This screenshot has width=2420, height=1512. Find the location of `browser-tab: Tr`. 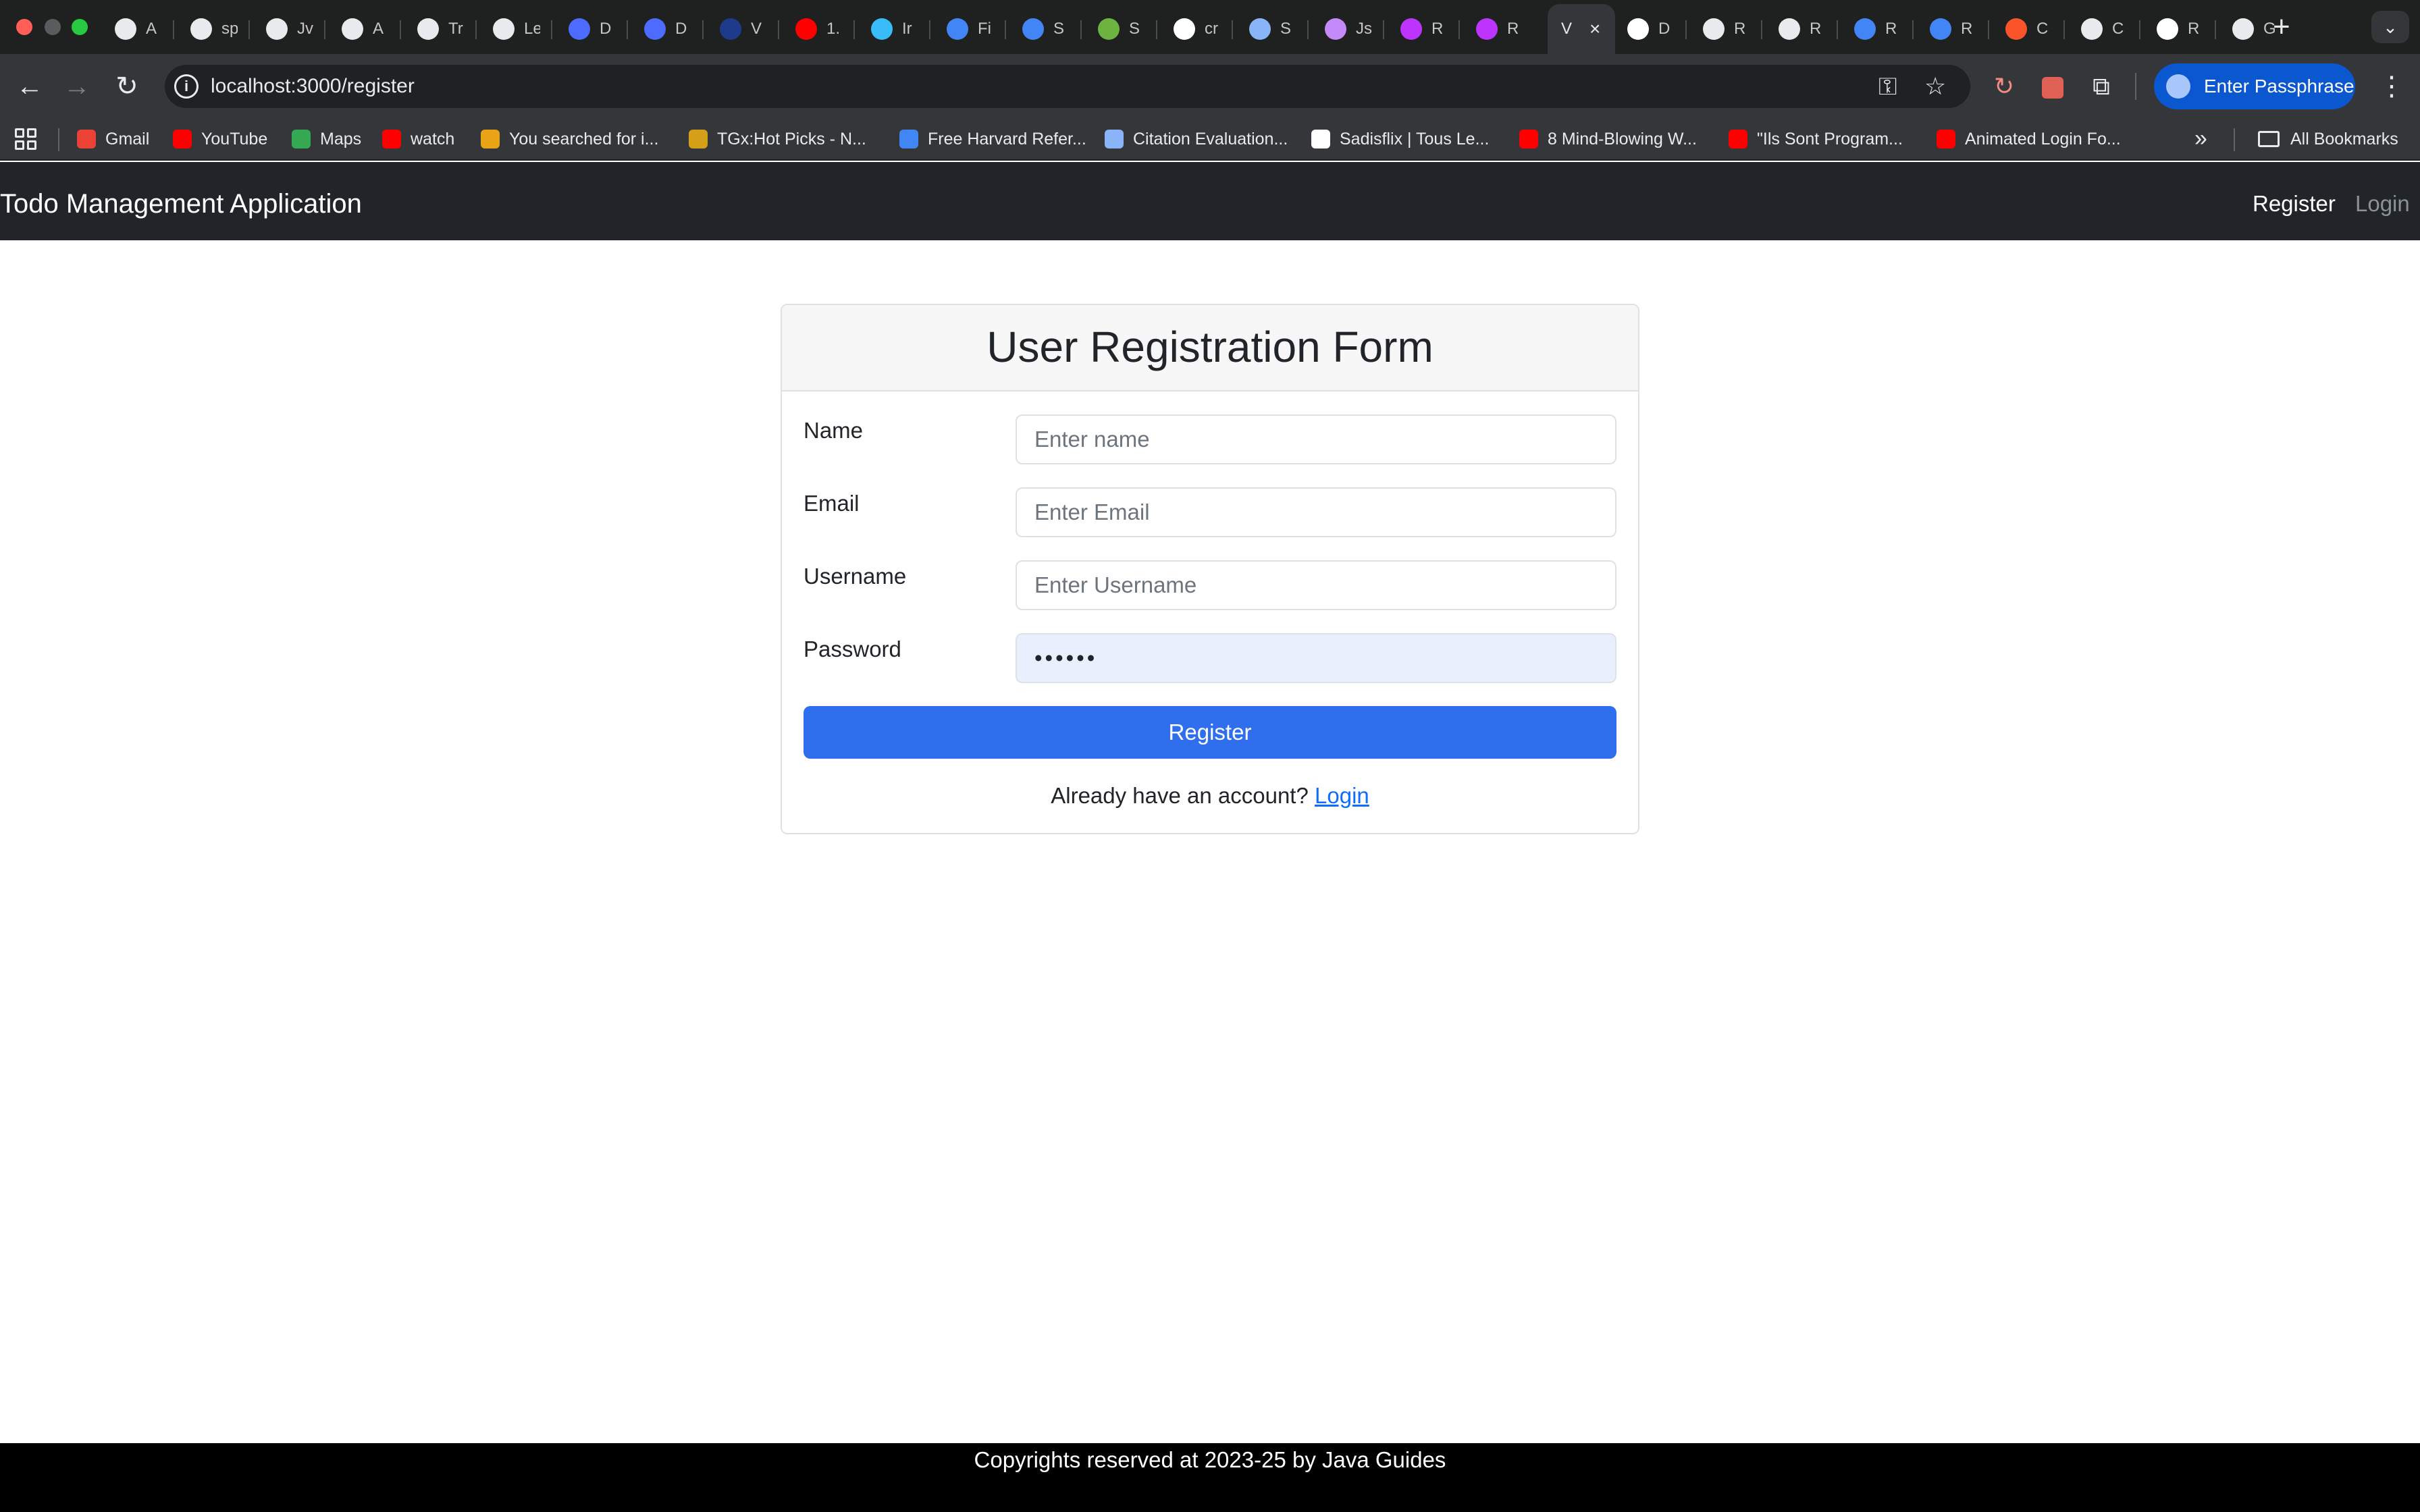

browser-tab: Tr is located at coordinates (441, 29).